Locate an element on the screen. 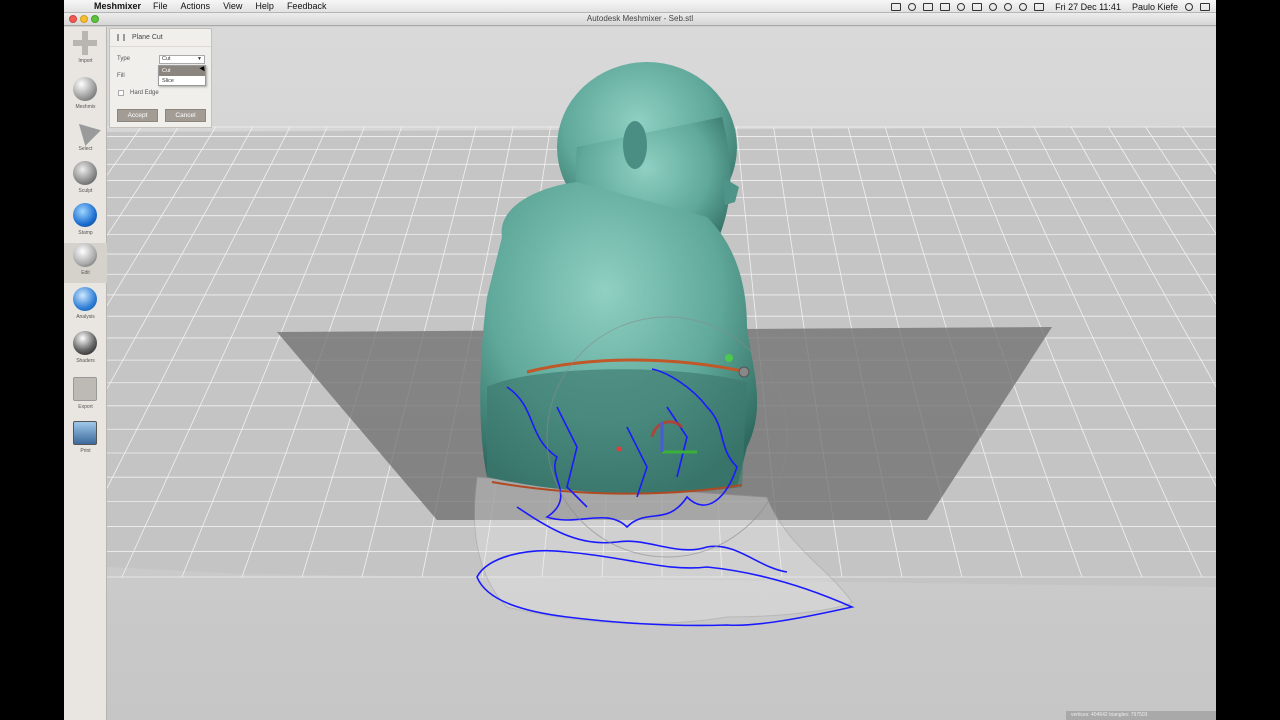 This screenshot has height=720, width=1280. type-select: Cut ▼ is located at coordinates (182, 59).